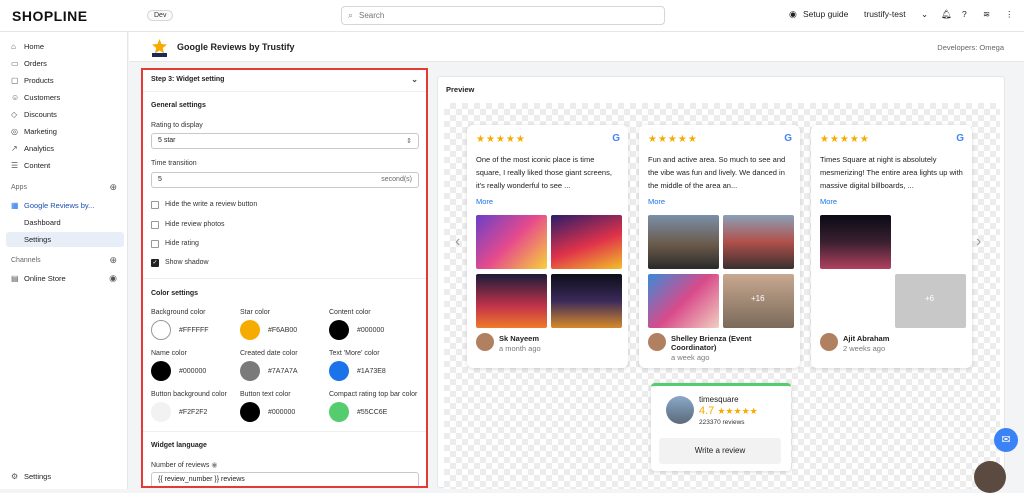 The image size is (1024, 493). Describe the element at coordinates (65, 97) in the screenshot. I see `sidebar-item-customers: ☺ Customers` at that location.